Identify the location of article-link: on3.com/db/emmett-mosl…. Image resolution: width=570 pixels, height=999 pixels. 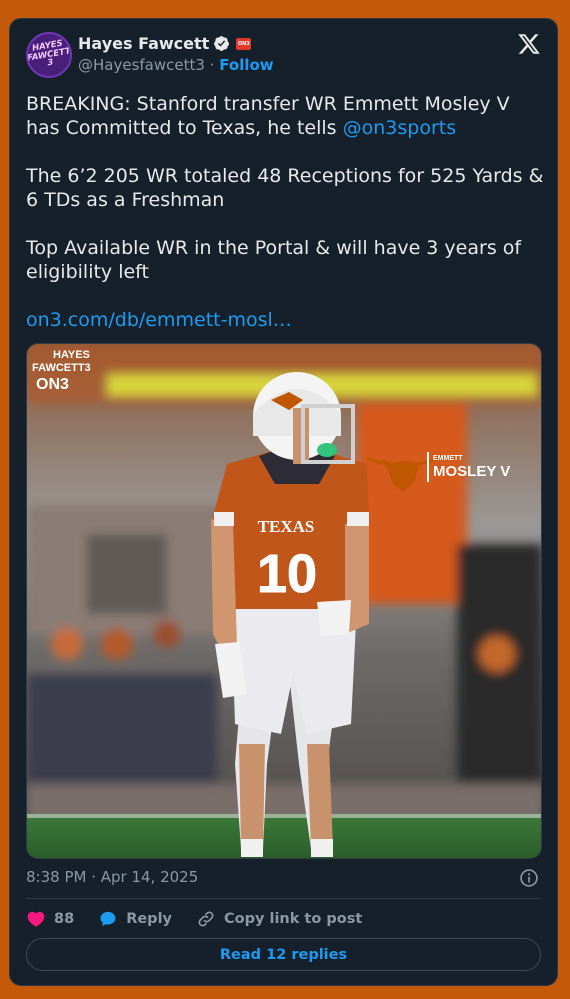
(159, 320).